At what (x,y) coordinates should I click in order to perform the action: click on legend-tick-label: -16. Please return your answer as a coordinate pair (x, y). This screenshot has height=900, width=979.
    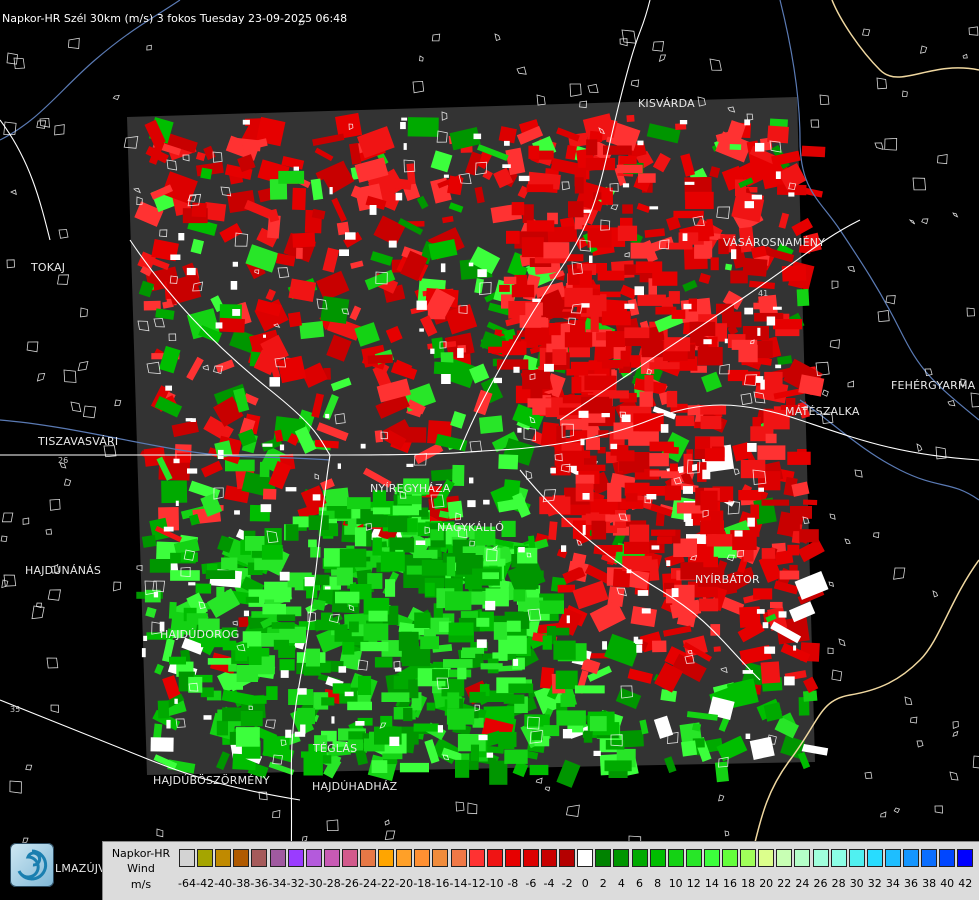
    Looking at the image, I should click on (440, 883).